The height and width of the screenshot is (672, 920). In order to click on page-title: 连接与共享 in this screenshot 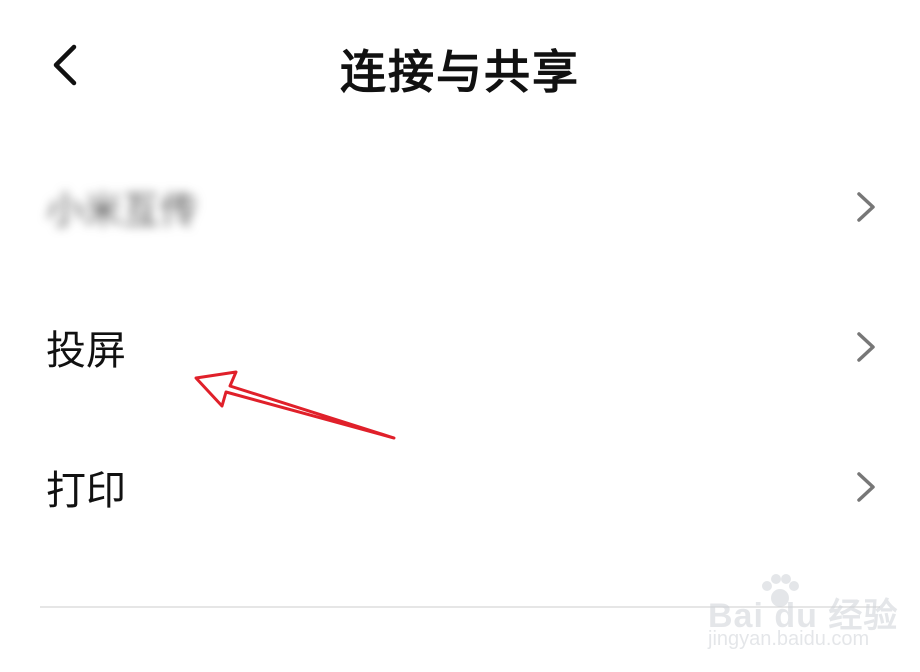, I will do `click(460, 72)`.